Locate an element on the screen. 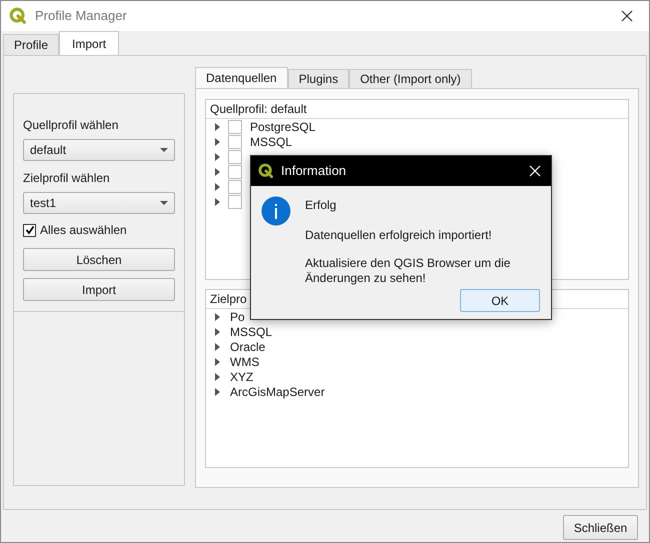  checkbox-label: Alles auswählen is located at coordinates (83, 230).